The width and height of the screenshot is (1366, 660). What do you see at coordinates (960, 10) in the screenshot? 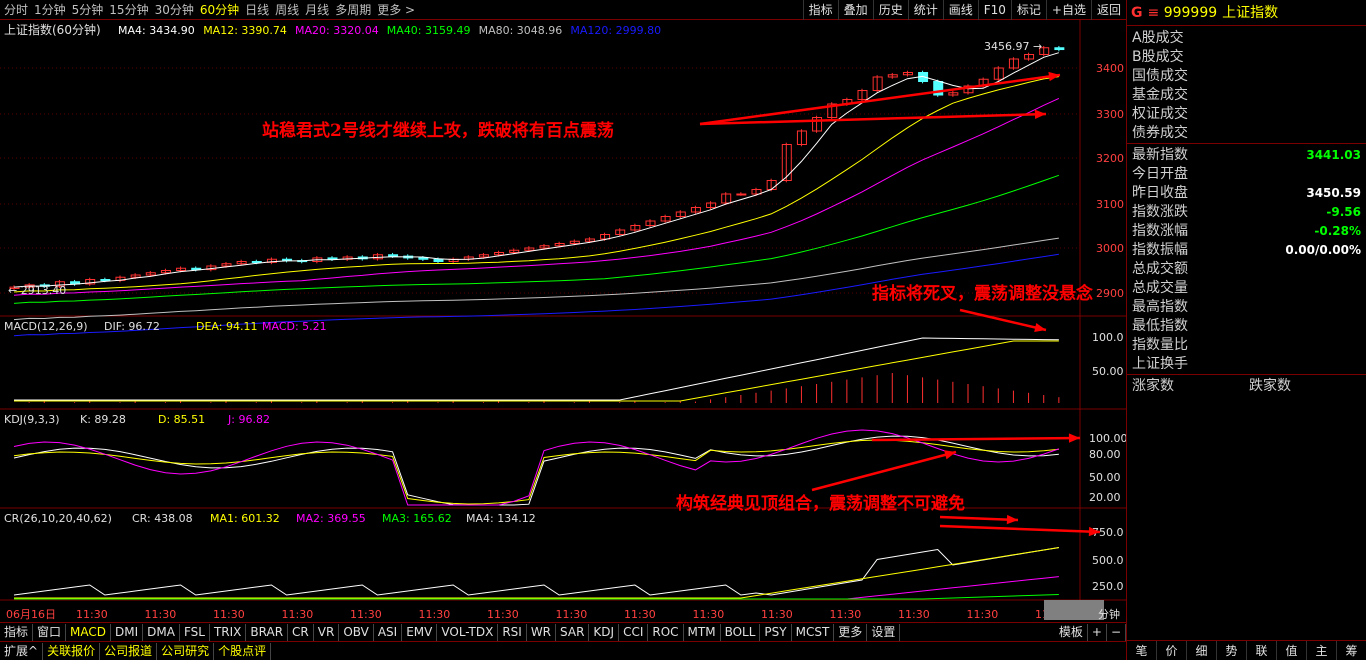
I see `tool-button-4: 画线` at bounding box center [960, 10].